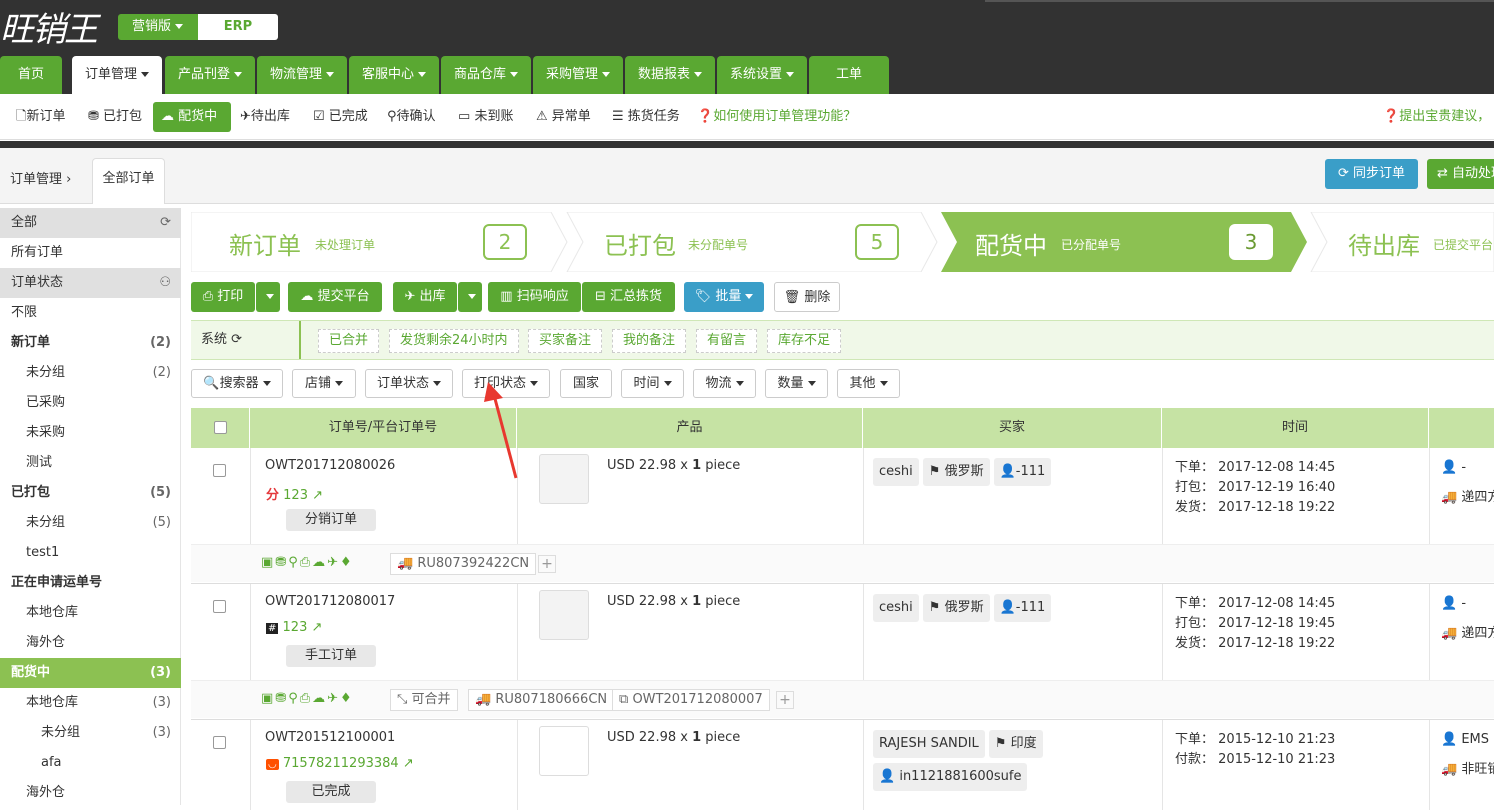  What do you see at coordinates (776, 117) in the screenshot?
I see `help-link: ❓如何使用订单管理功能？` at bounding box center [776, 117].